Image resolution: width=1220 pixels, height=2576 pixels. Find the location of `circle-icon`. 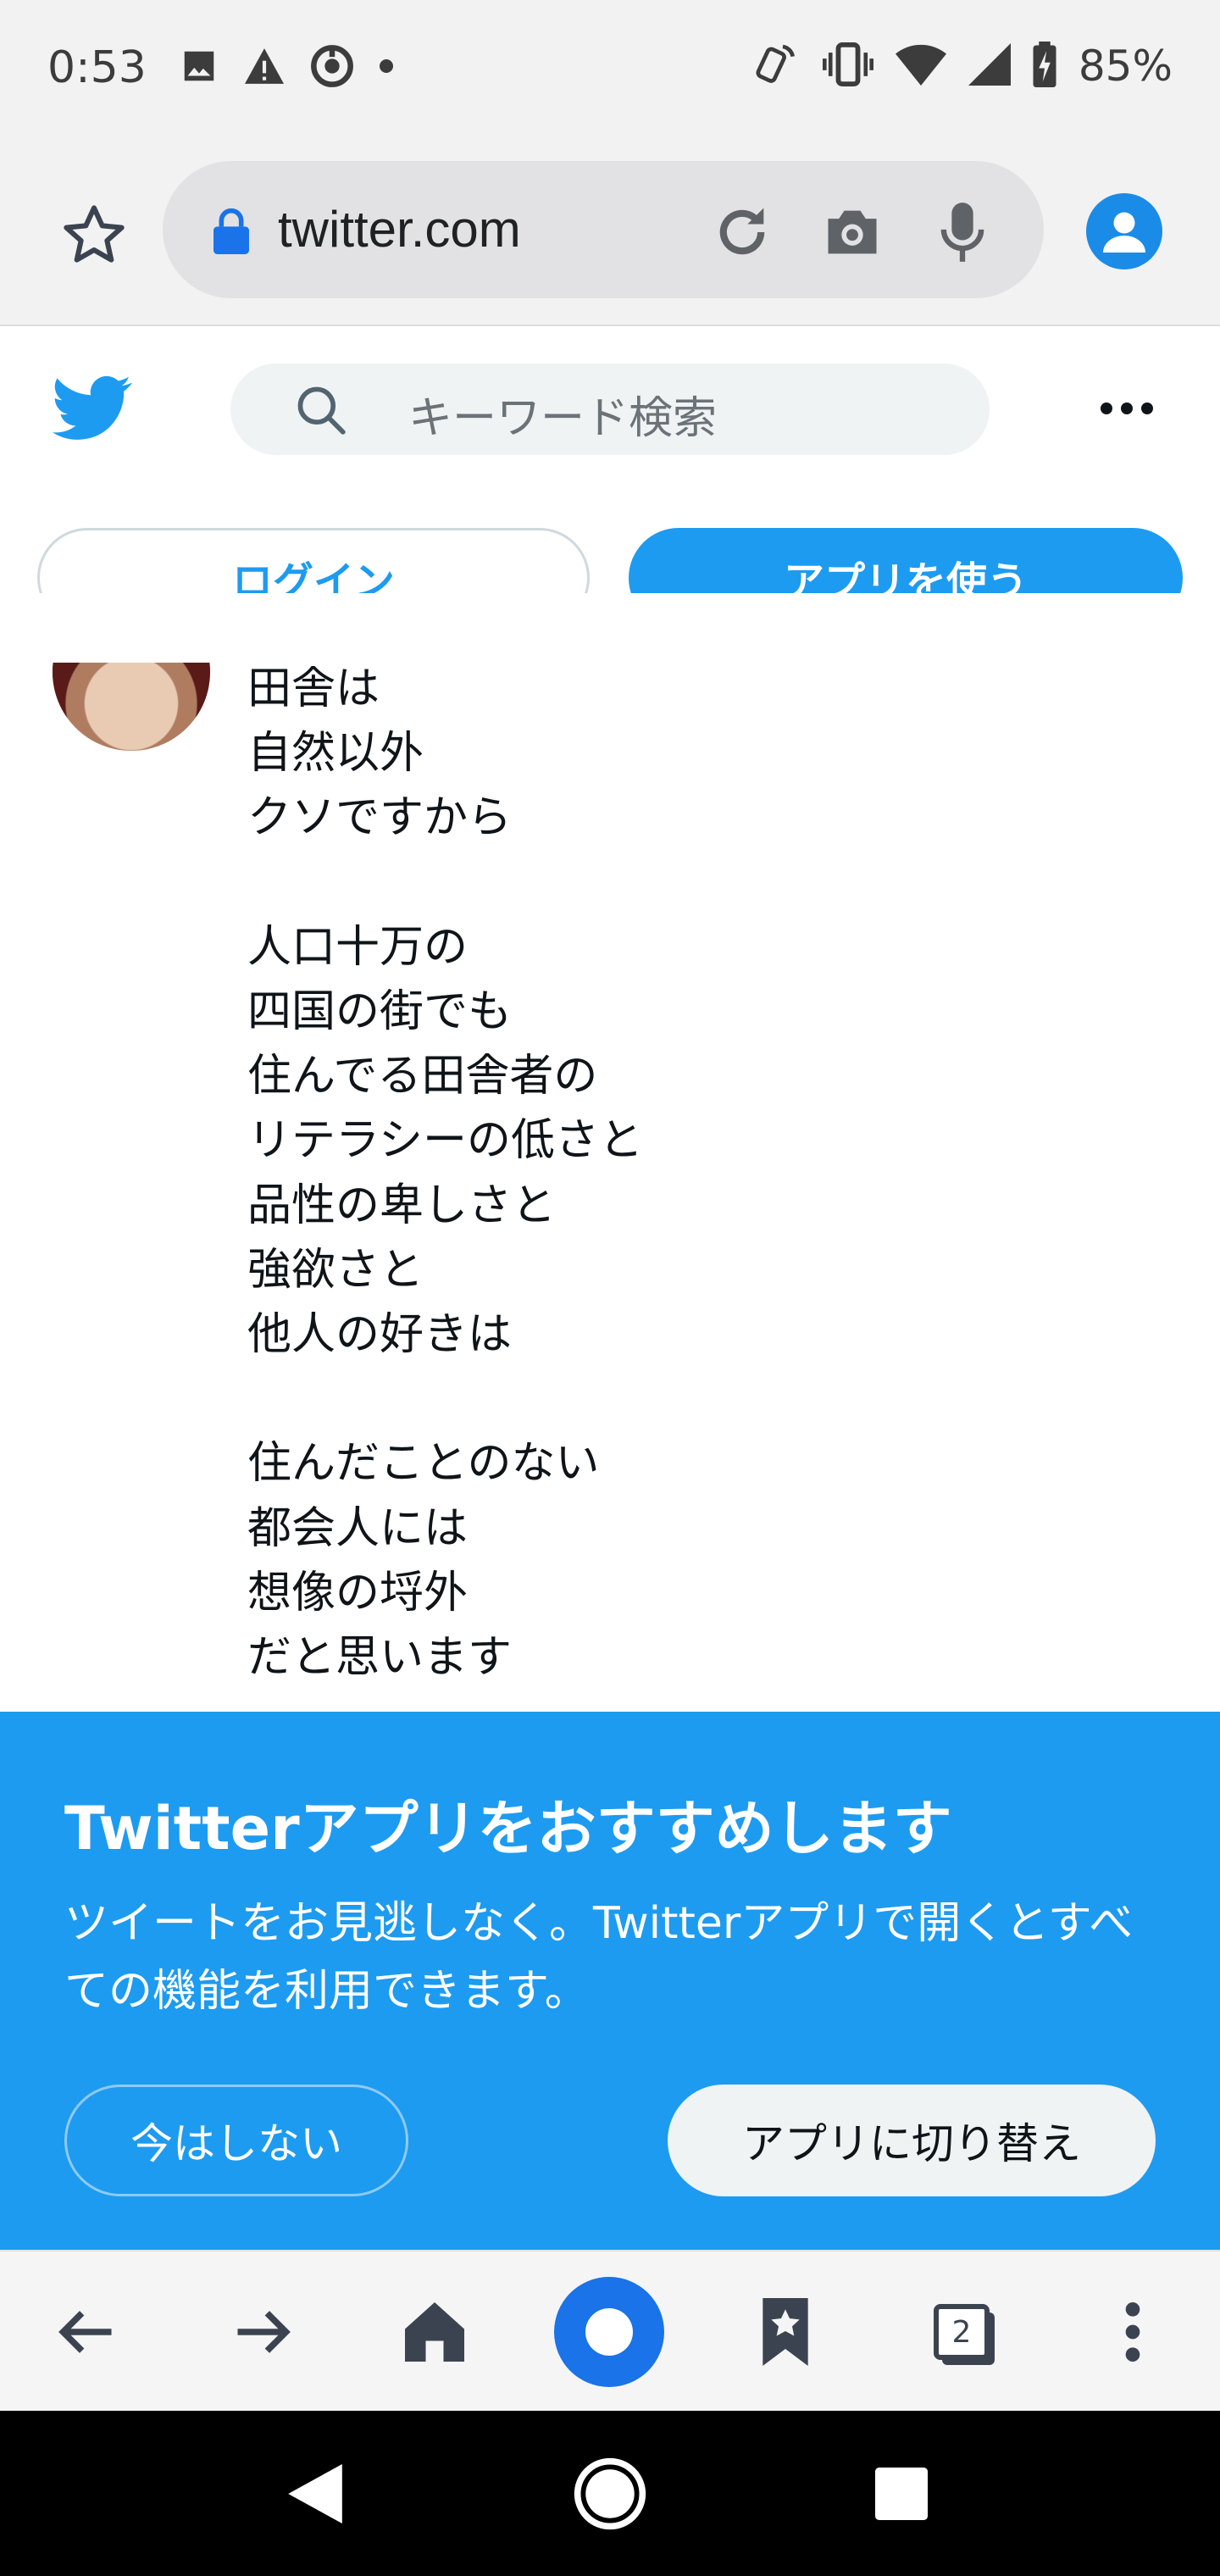

circle-icon is located at coordinates (609, 2332).